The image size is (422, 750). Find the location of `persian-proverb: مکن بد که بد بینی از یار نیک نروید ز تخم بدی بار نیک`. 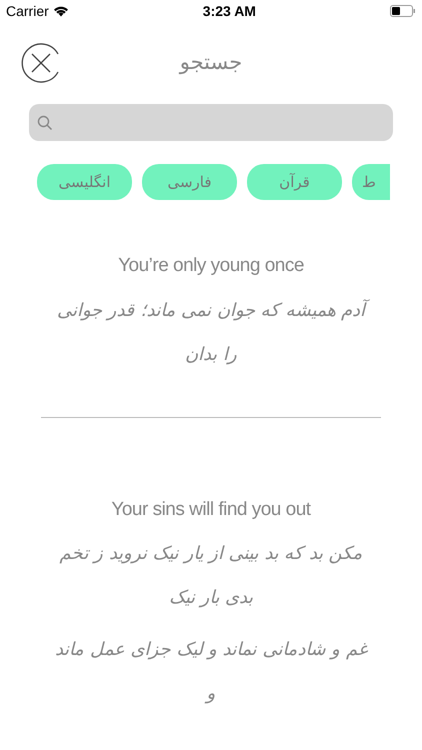

persian-proverb: مکن بد که بد بینی از یار نیک نروید ز تخم بدی بار نیک is located at coordinates (211, 576).